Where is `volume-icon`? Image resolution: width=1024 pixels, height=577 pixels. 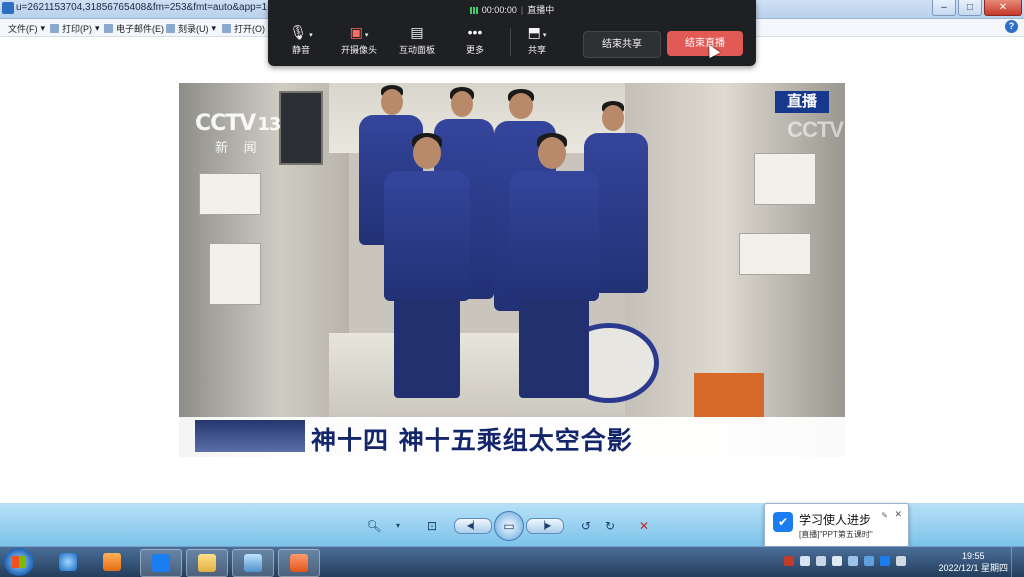 volume-icon is located at coordinates (837, 561).